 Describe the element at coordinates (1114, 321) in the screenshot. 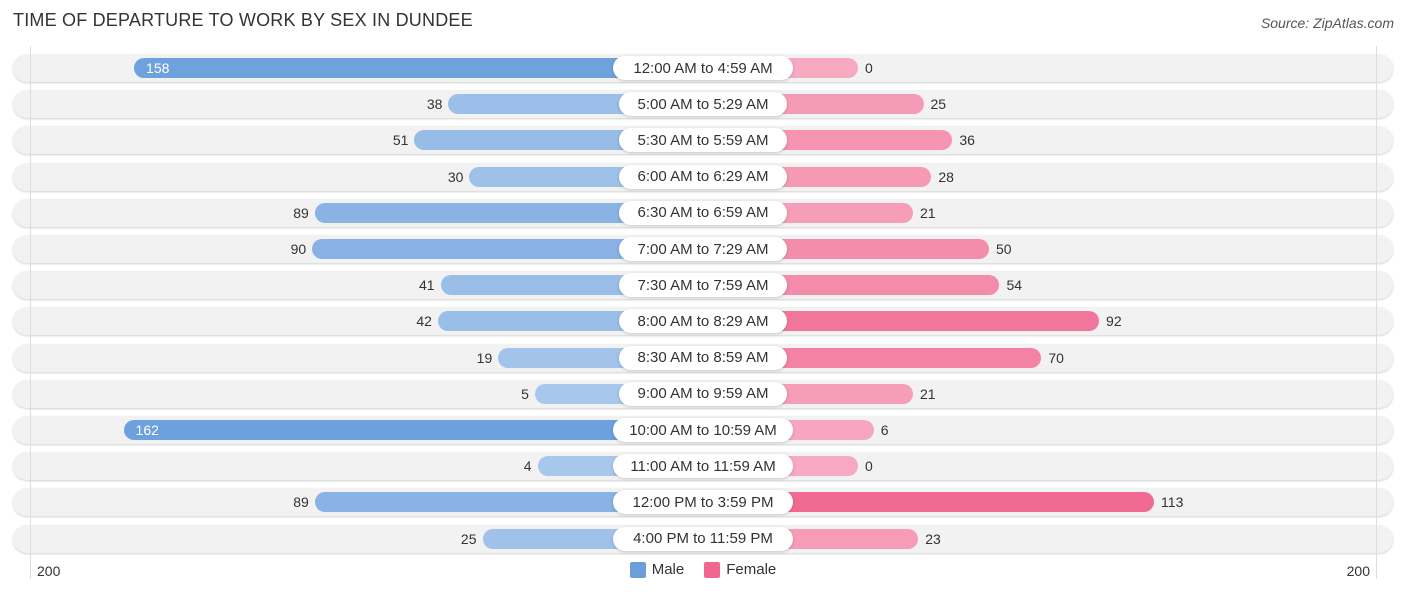

I see `value-label-female: 92` at that location.